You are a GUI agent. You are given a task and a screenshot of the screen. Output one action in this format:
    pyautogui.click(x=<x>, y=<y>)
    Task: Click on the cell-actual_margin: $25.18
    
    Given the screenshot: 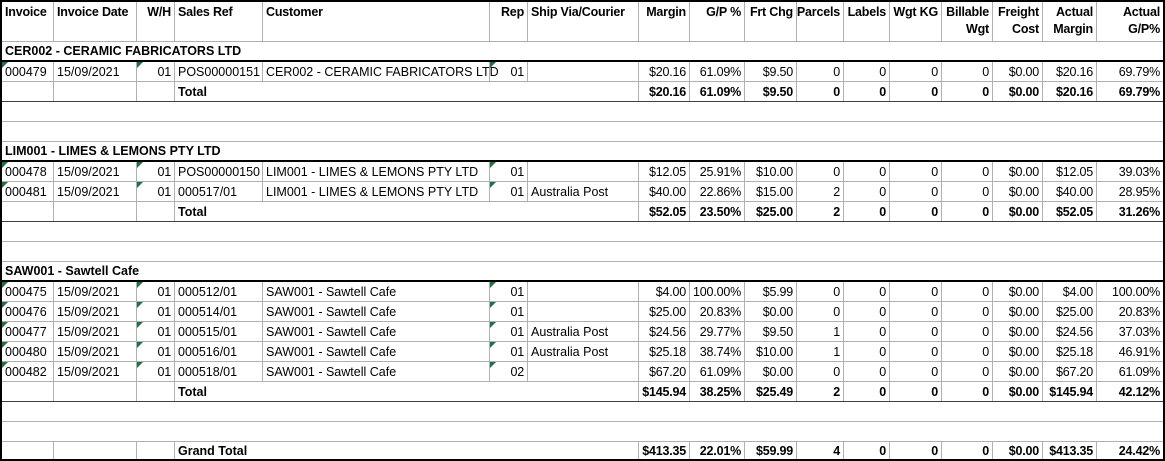 What is the action you would take?
    pyautogui.click(x=1070, y=351)
    